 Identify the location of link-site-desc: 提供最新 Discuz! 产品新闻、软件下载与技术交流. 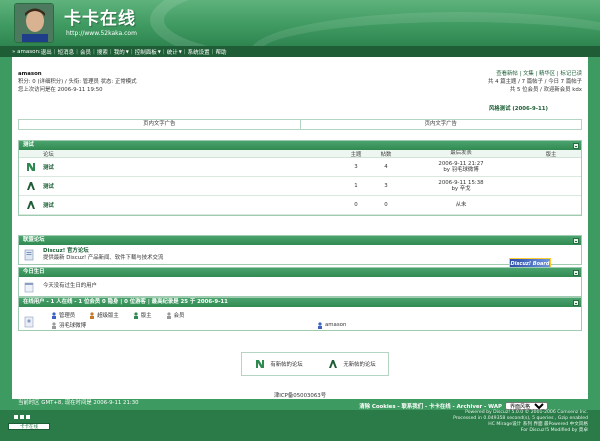
(103, 257).